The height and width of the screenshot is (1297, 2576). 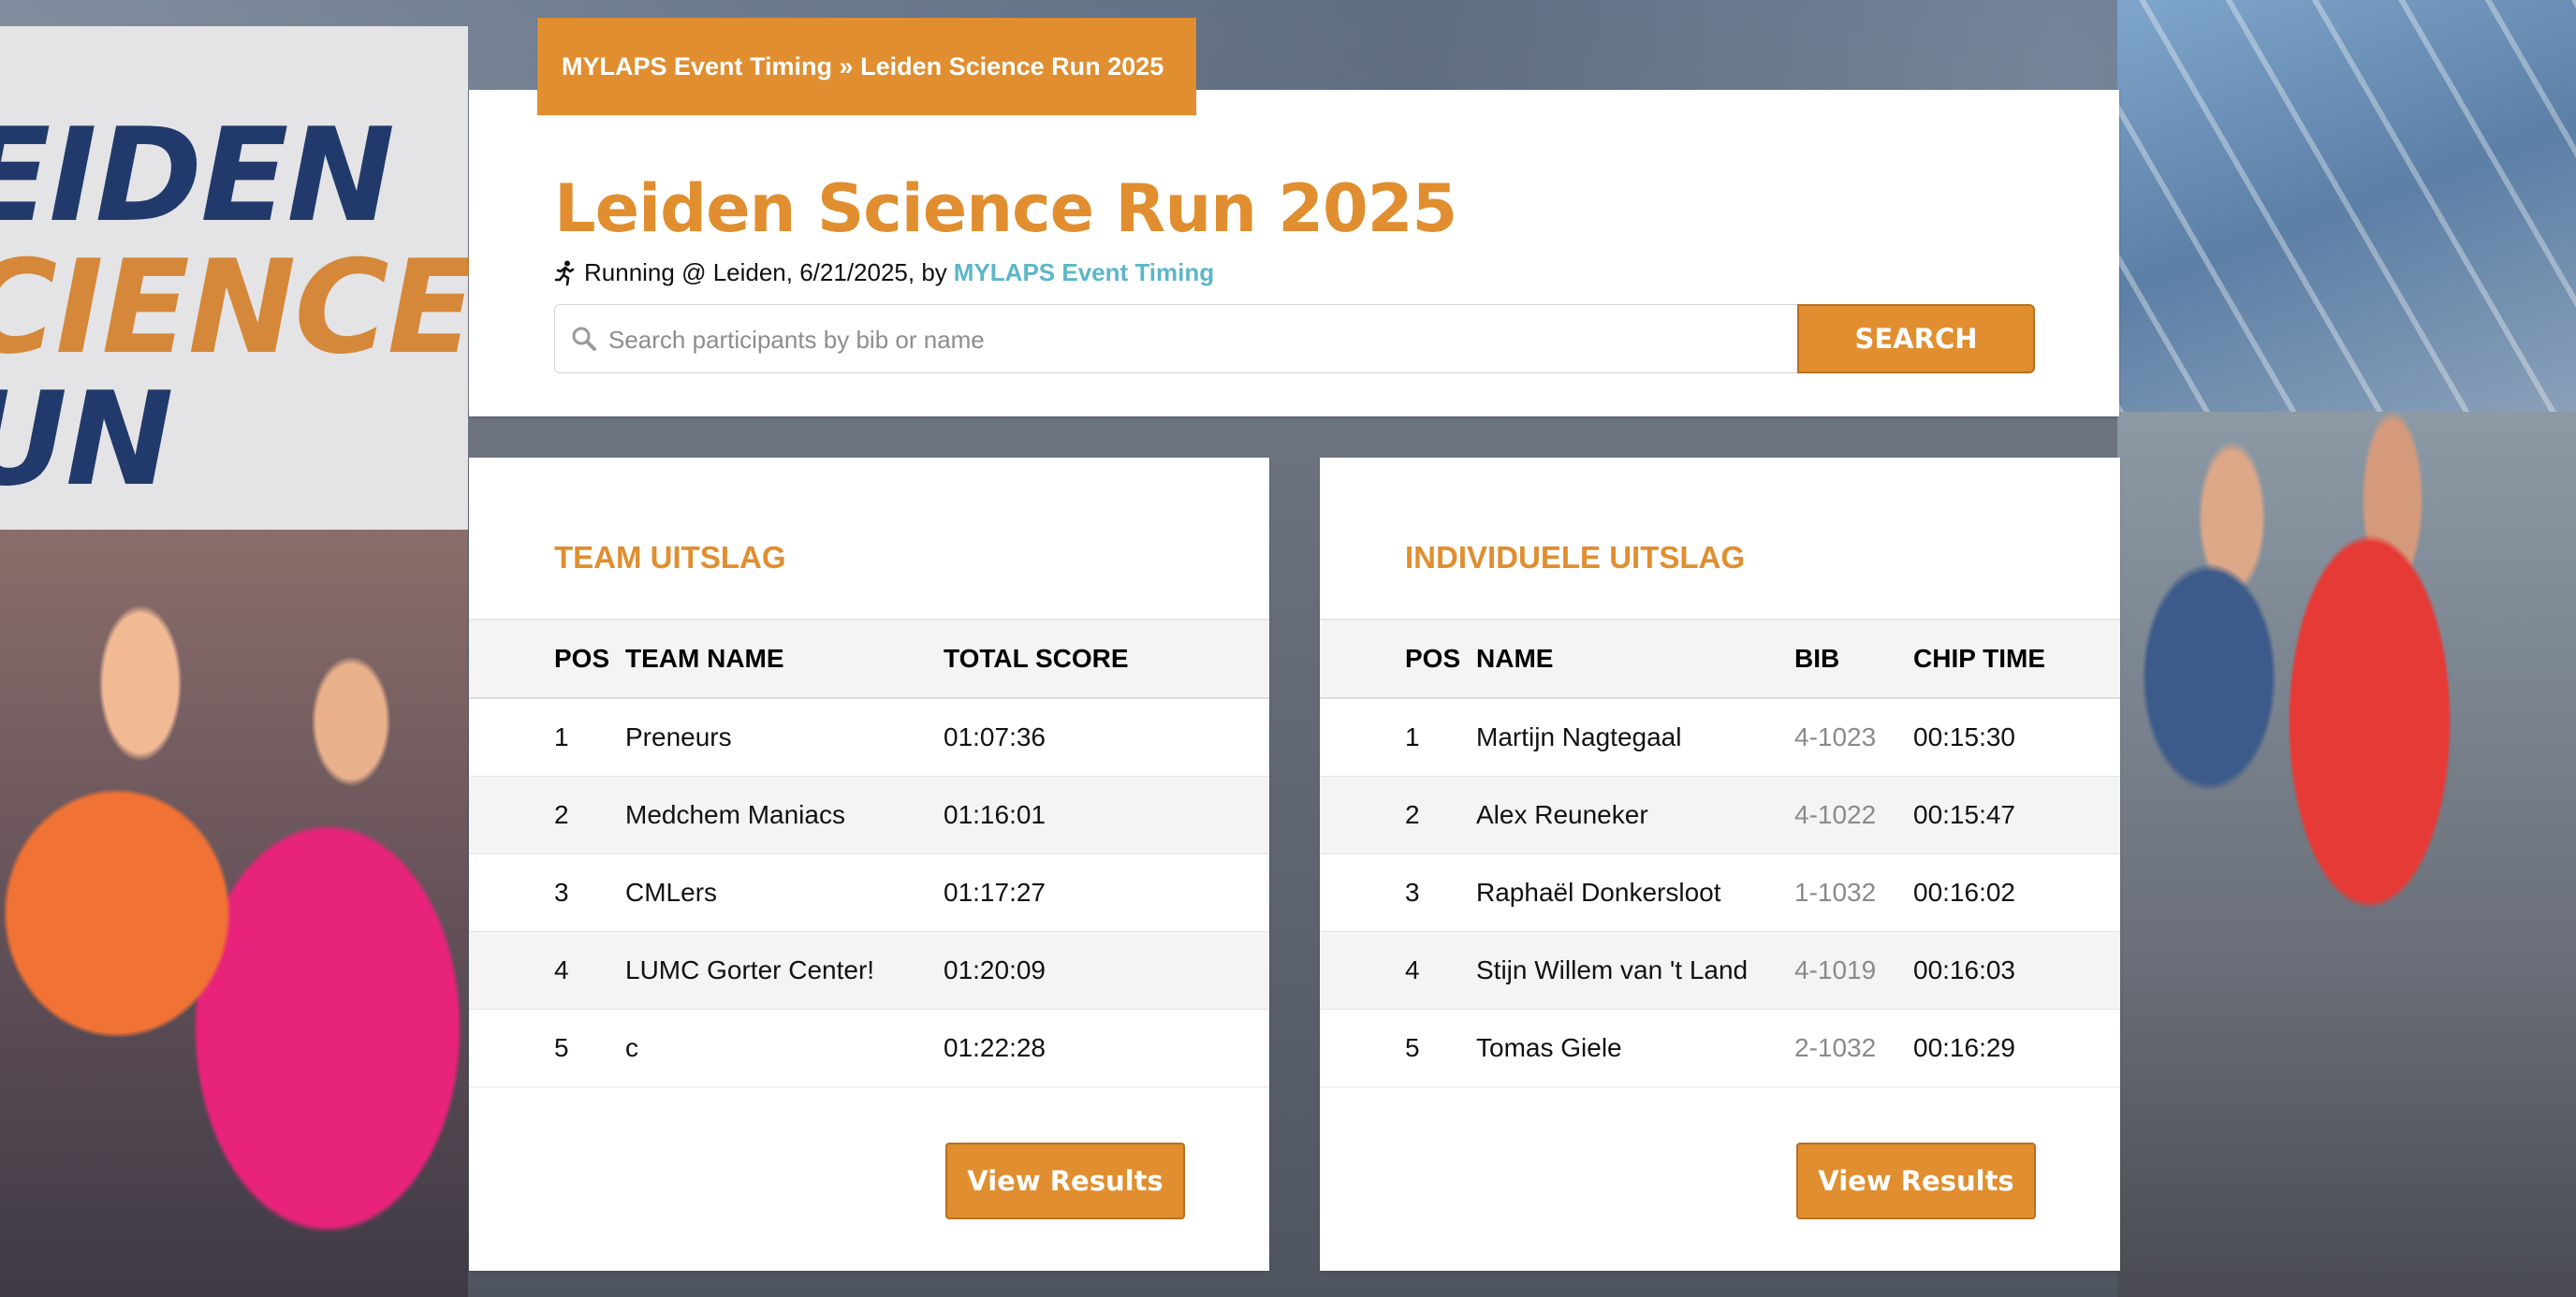 What do you see at coordinates (1720, 658) in the screenshot?
I see `table-header-row: POS NAME BIB CHIP TIME` at bounding box center [1720, 658].